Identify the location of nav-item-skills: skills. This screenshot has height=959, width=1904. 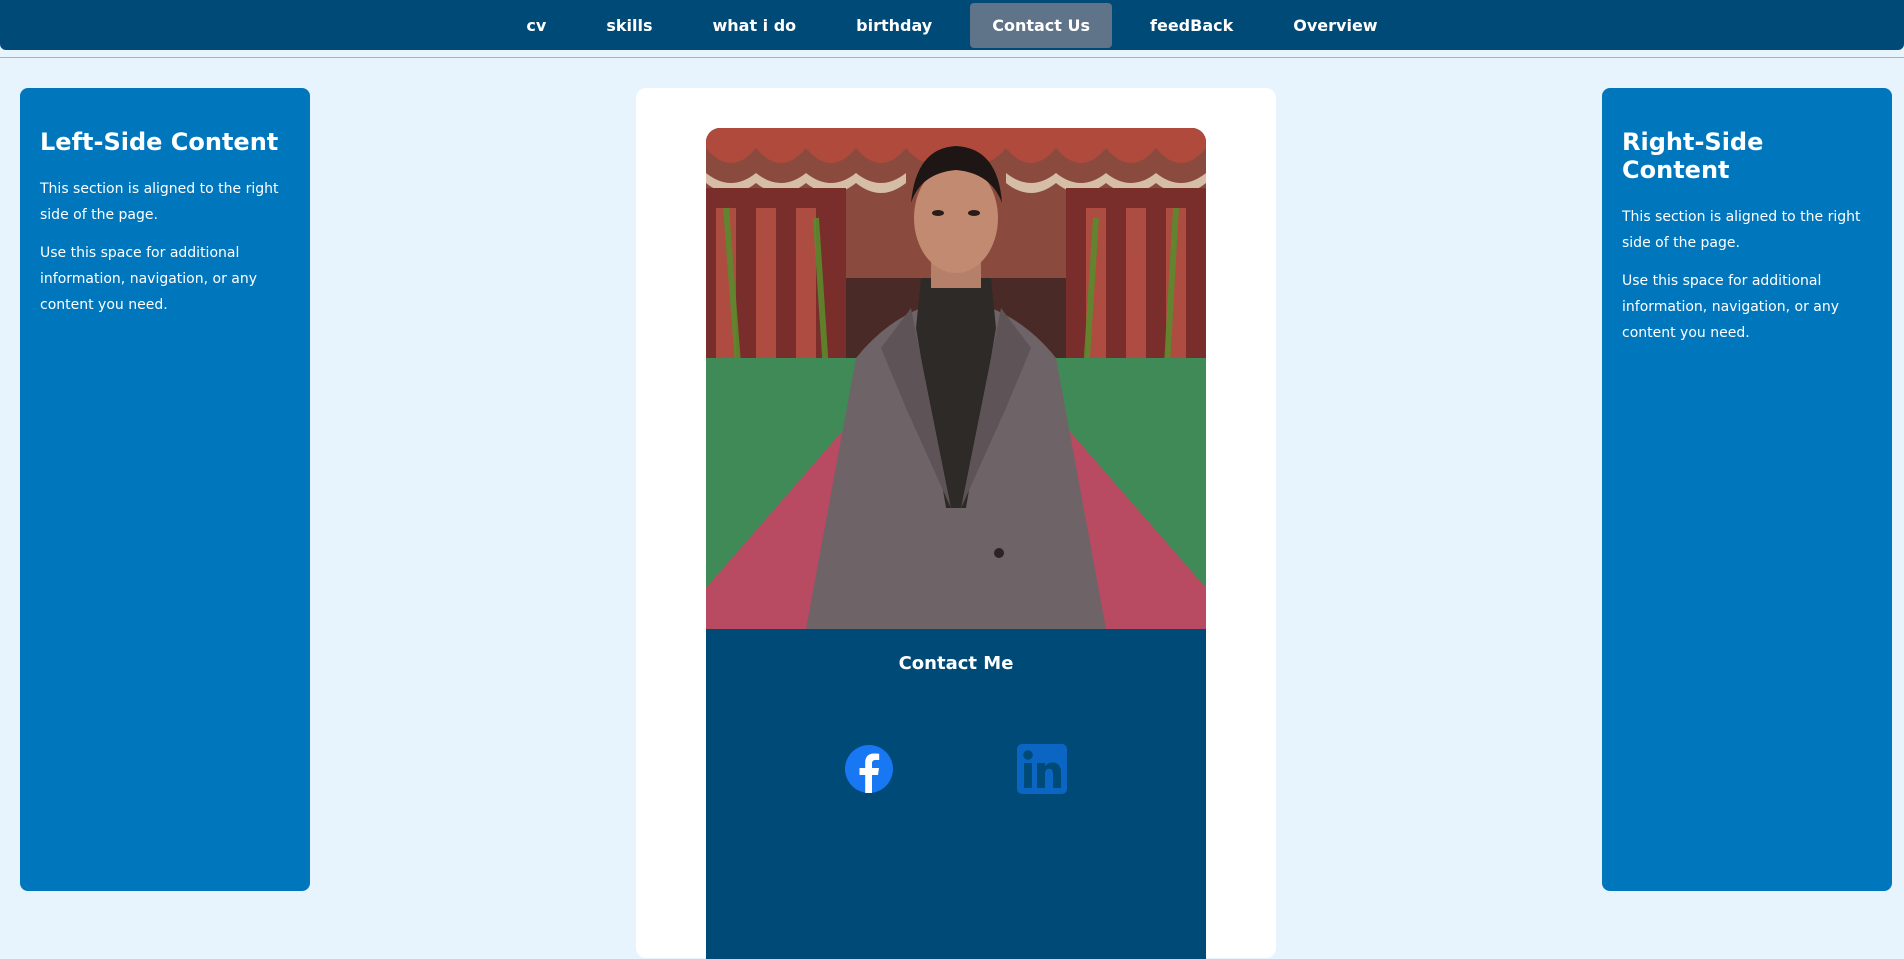
(629, 25).